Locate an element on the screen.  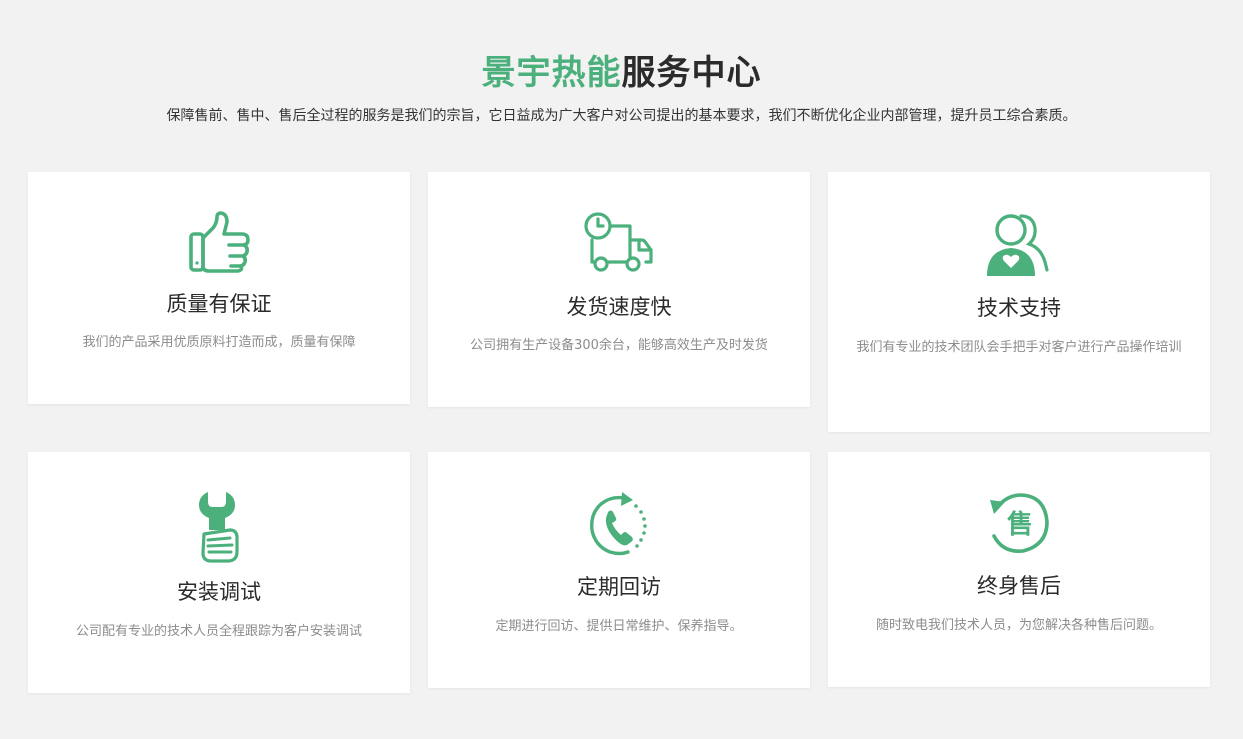
service-title: 终身售后 is located at coordinates (1019, 586).